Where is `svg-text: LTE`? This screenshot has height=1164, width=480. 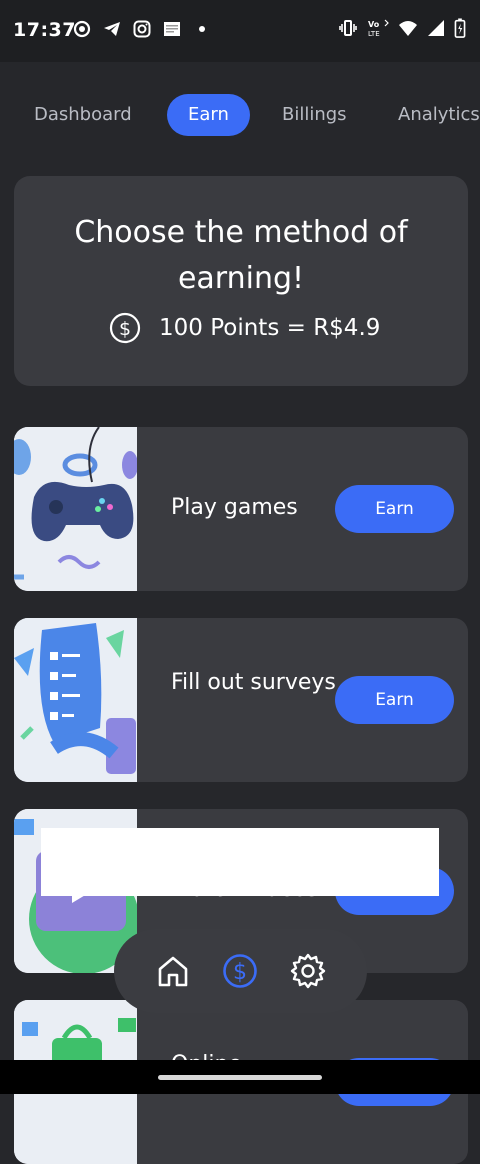
svg-text: LTE is located at coordinates (374, 34).